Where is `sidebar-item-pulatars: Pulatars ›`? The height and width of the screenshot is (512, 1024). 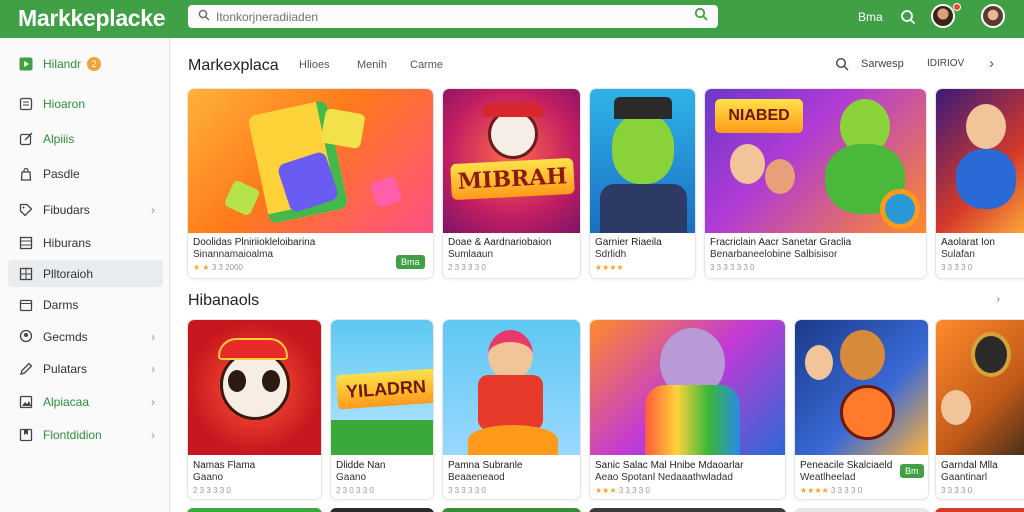 sidebar-item-pulatars: Pulatars › is located at coordinates (85, 368).